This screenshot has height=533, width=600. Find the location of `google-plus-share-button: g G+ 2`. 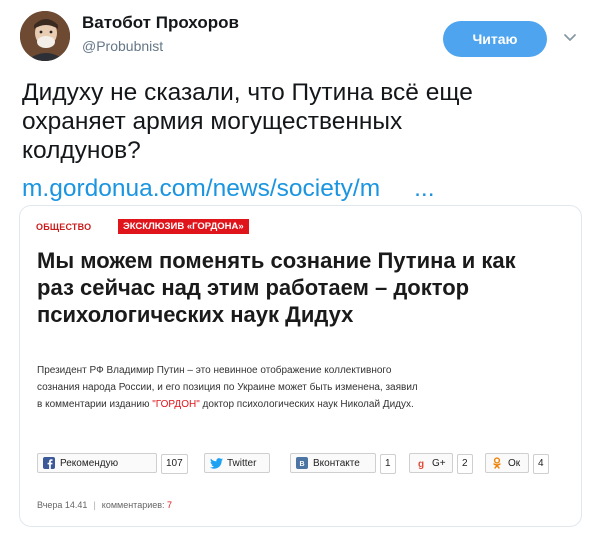

google-plus-share-button: g G+ 2 is located at coordinates (441, 463).